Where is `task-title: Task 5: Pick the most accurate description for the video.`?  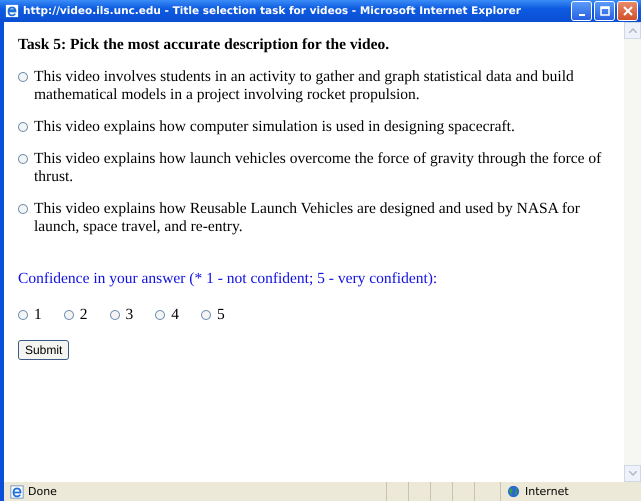 task-title: Task 5: Pick the most accurate description for the video. is located at coordinates (204, 45).